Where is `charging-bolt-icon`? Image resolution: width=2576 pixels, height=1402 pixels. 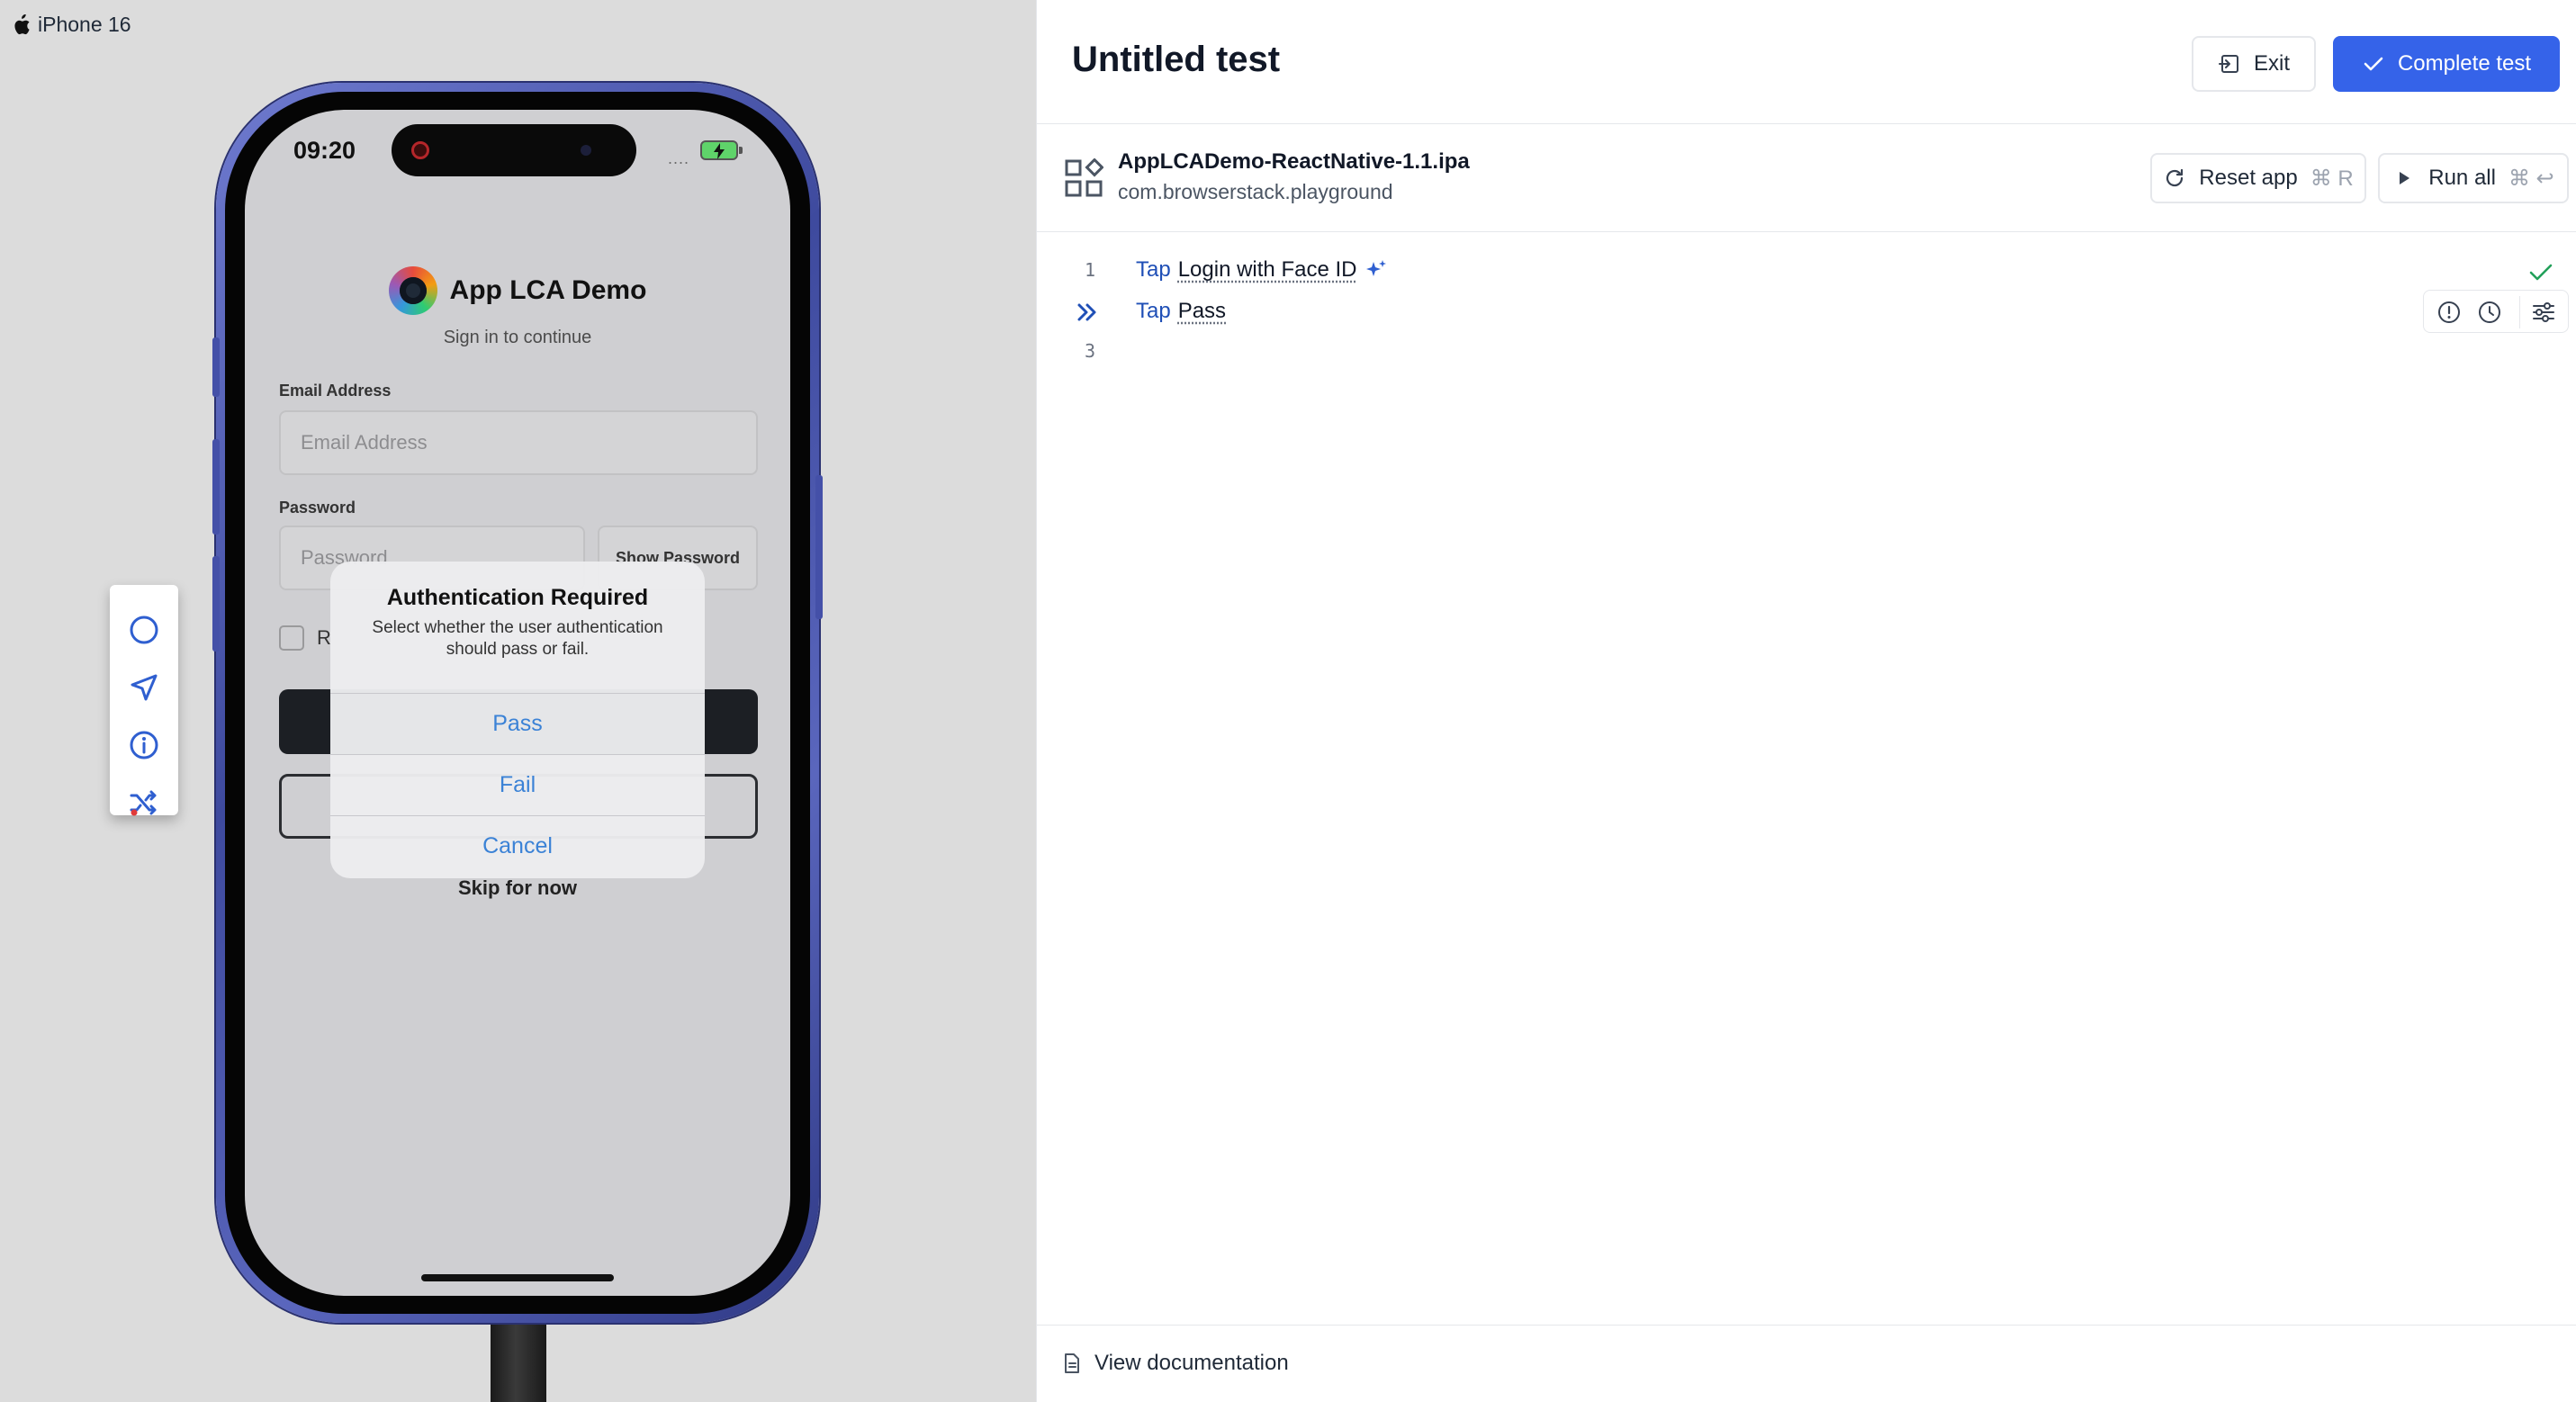
charging-bolt-icon is located at coordinates (719, 151).